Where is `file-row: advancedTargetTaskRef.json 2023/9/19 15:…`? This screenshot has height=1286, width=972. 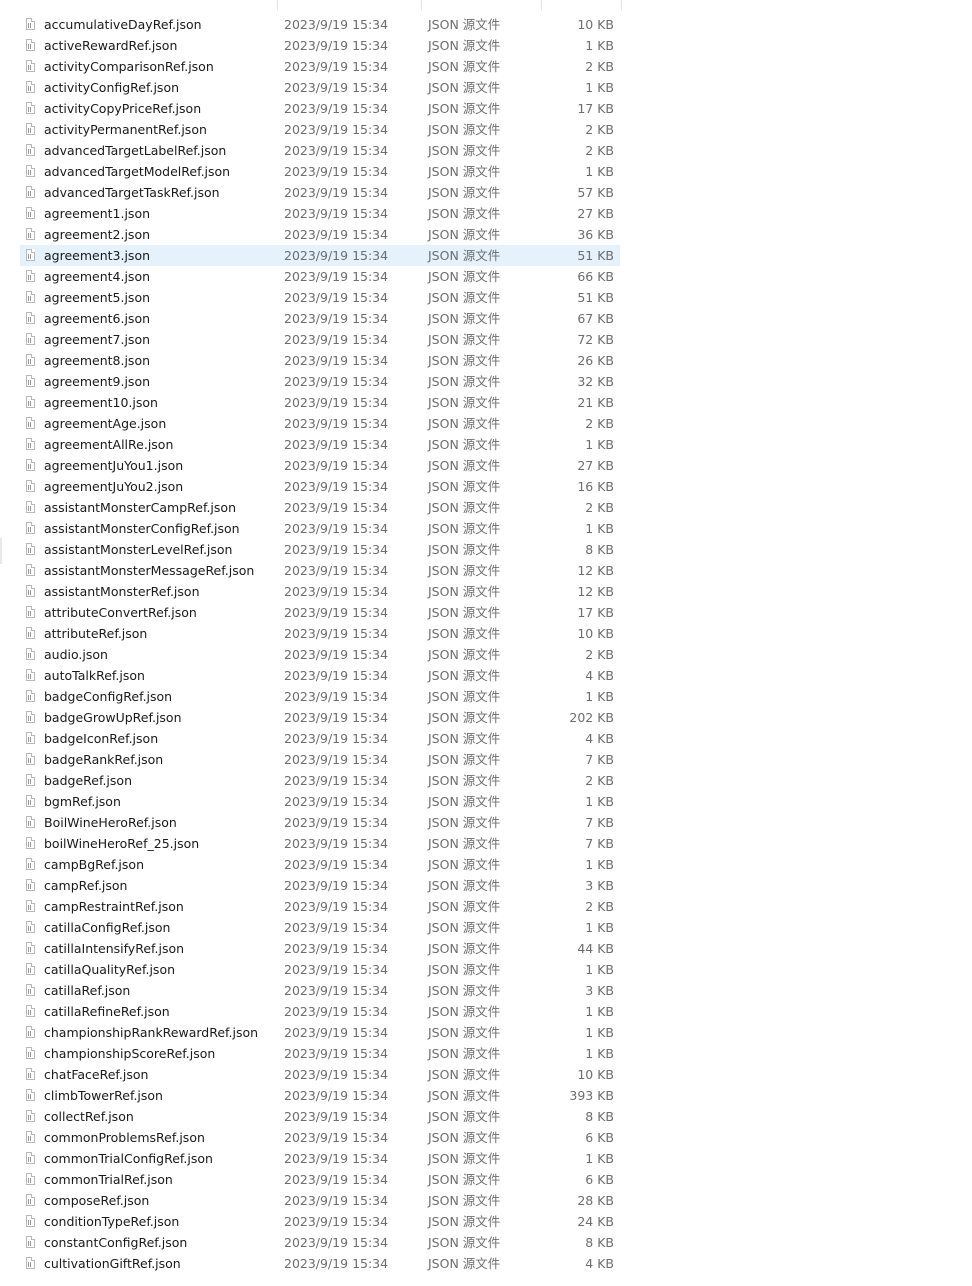
file-row: advancedTargetTaskRef.json 2023/9/19 15:… is located at coordinates (320, 192).